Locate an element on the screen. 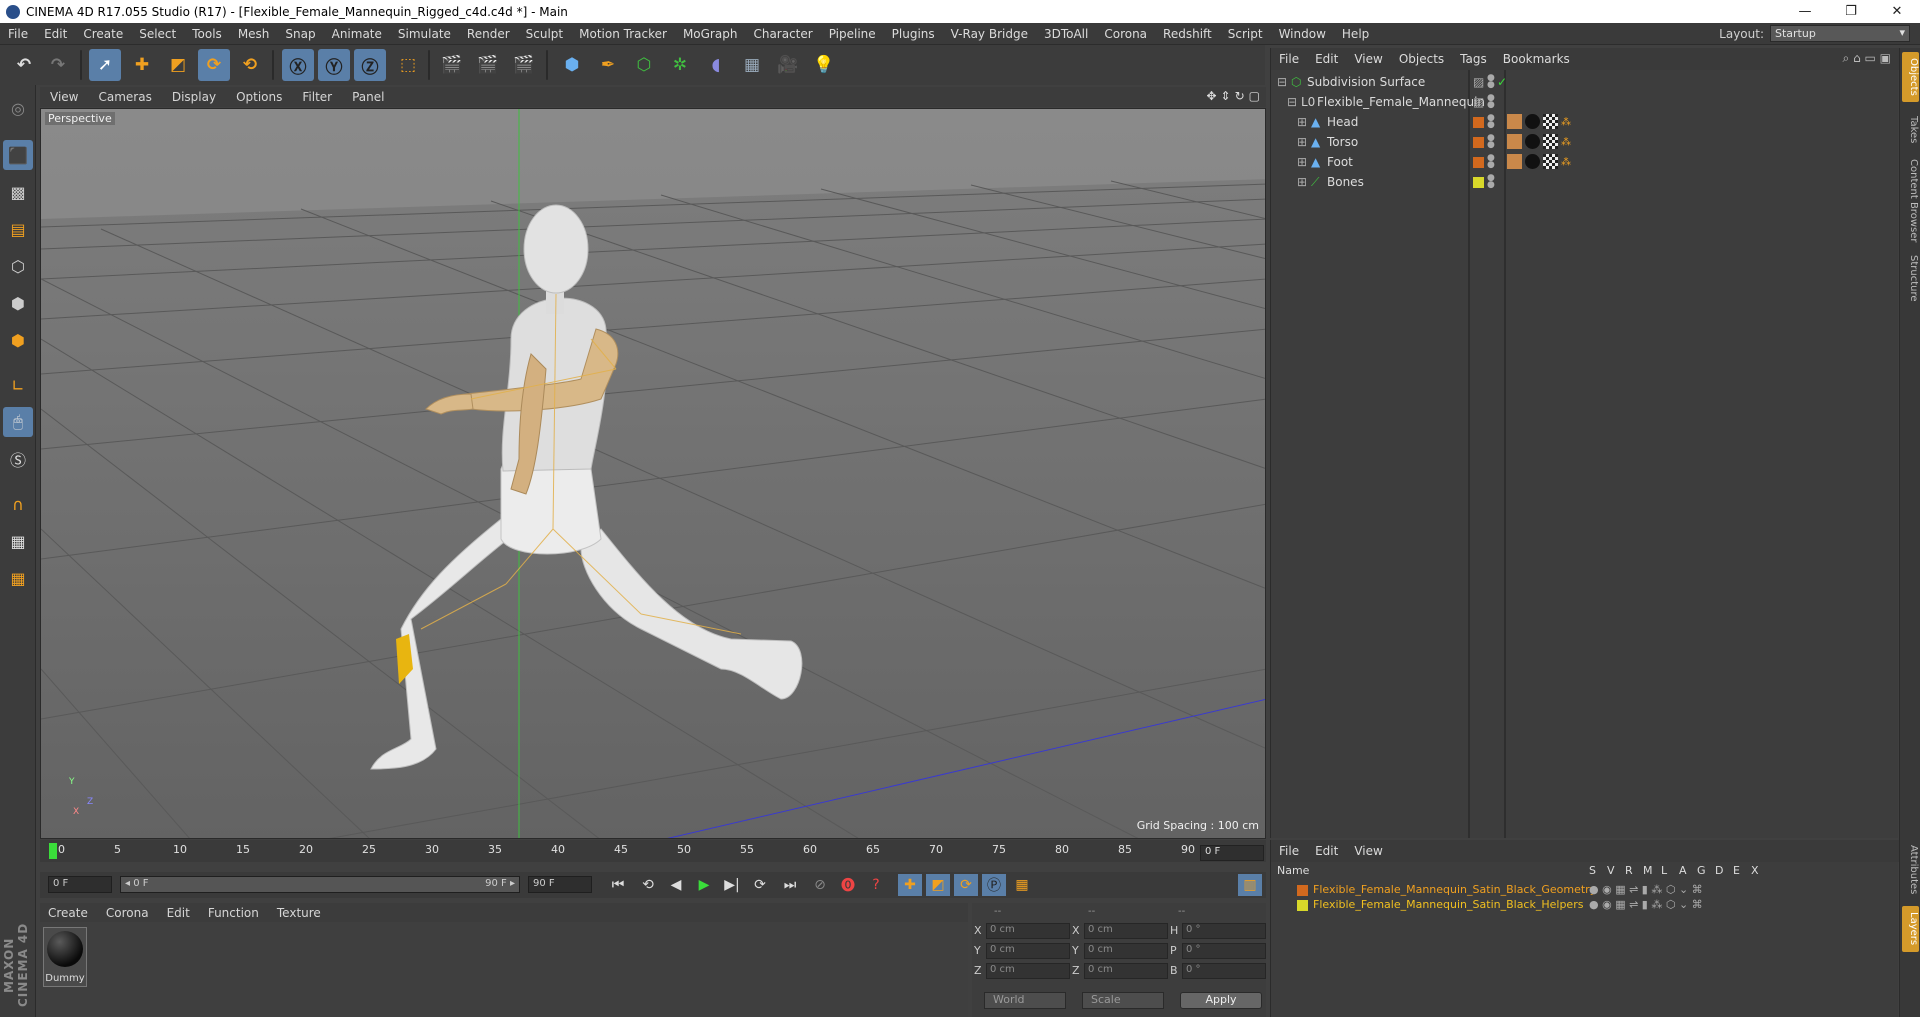  menu-mograph: MoGraph is located at coordinates (710, 34).